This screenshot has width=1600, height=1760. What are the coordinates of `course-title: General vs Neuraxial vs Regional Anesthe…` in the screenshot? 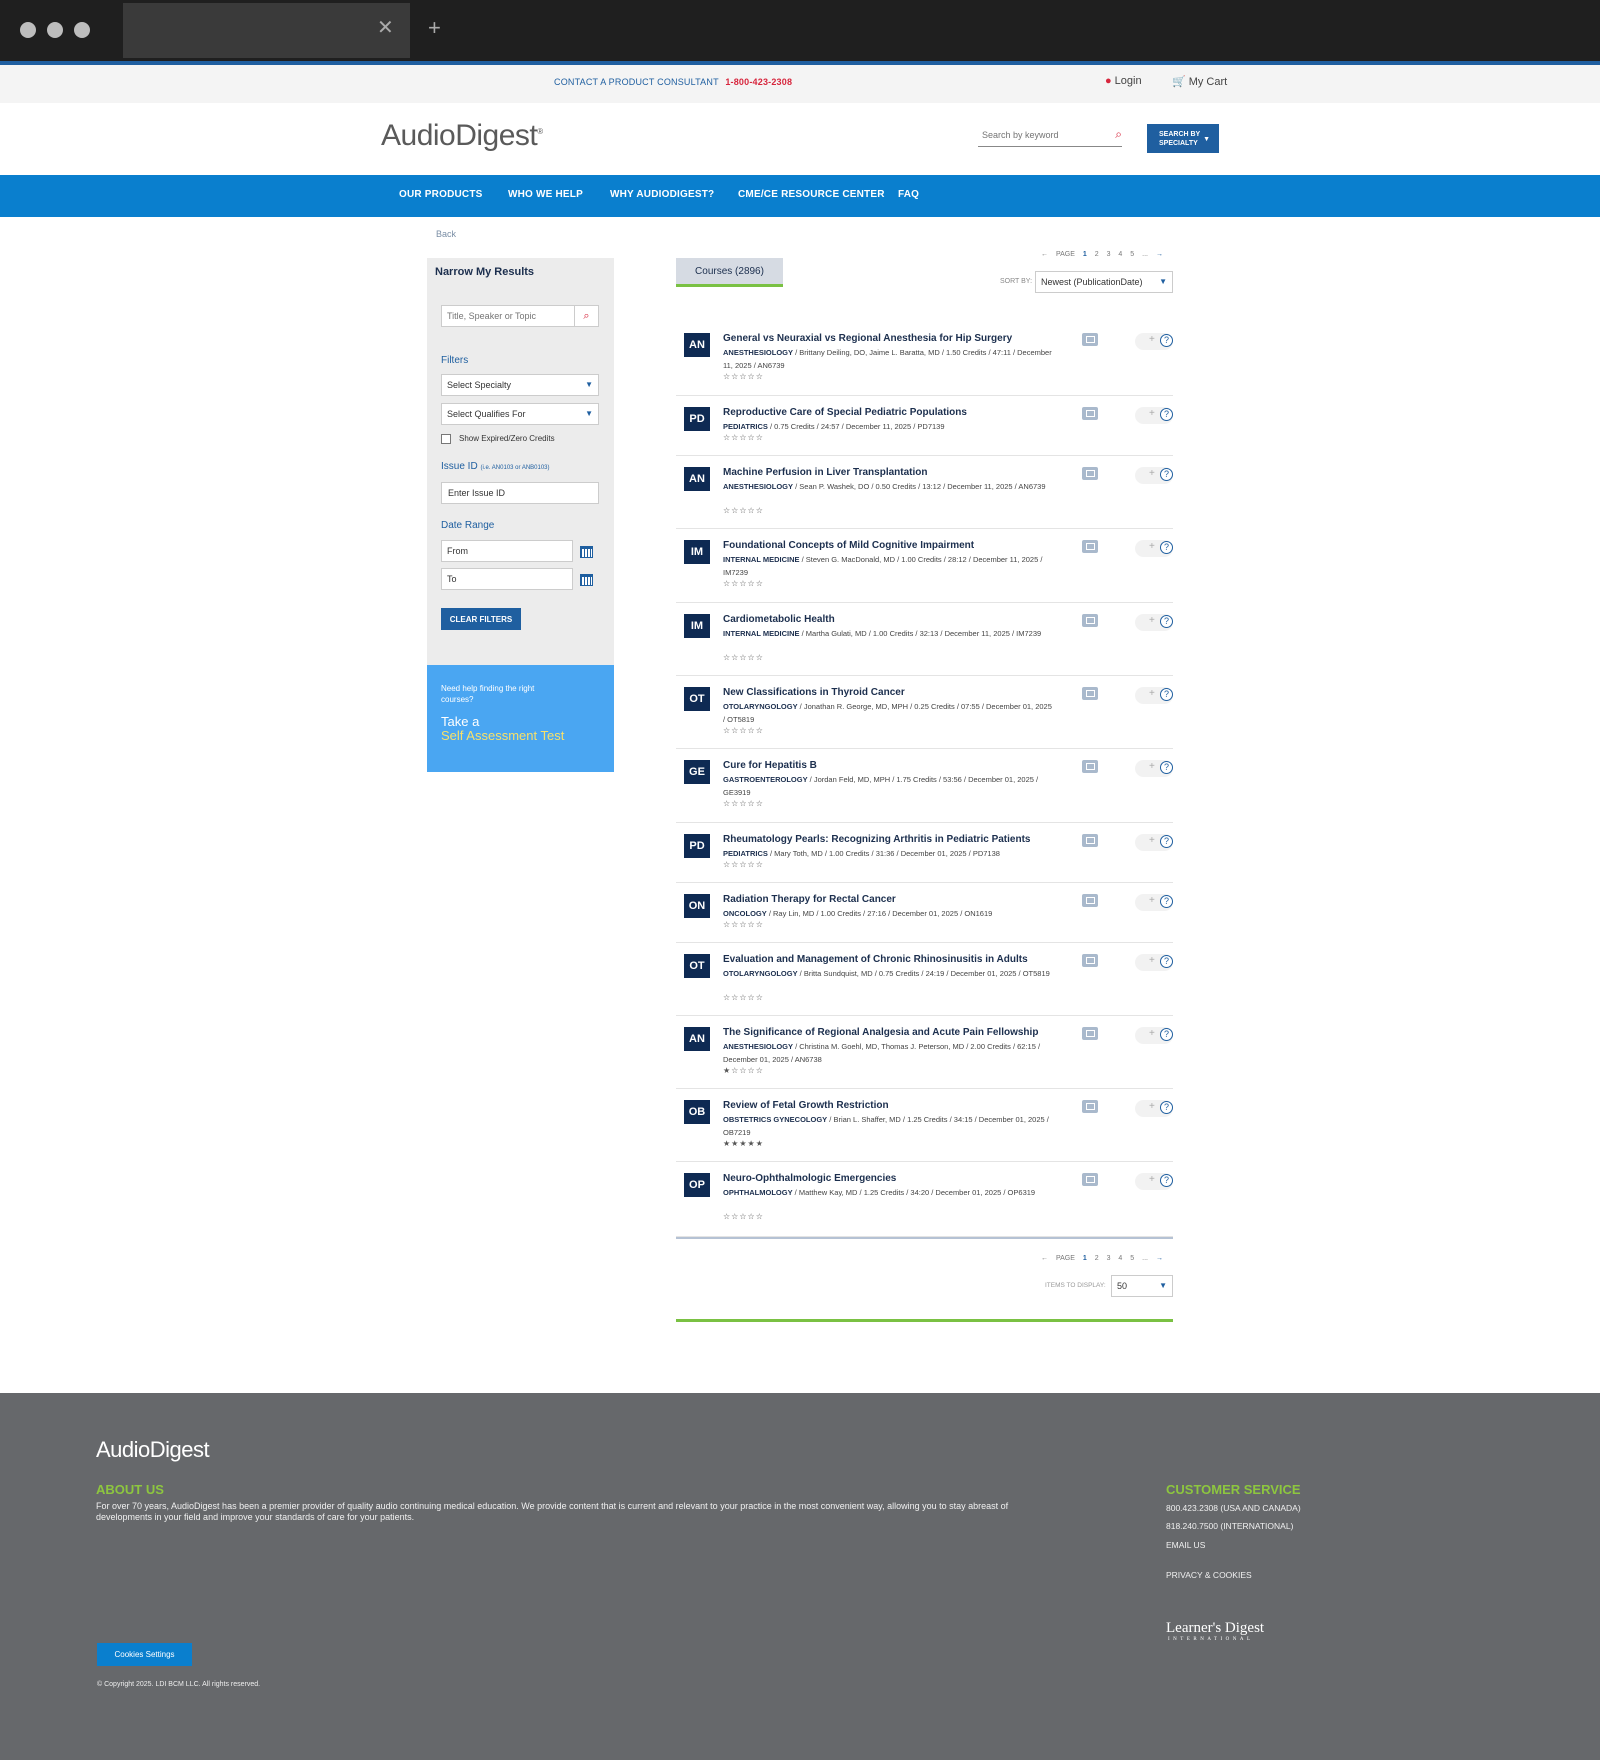 It's located at (867, 338).